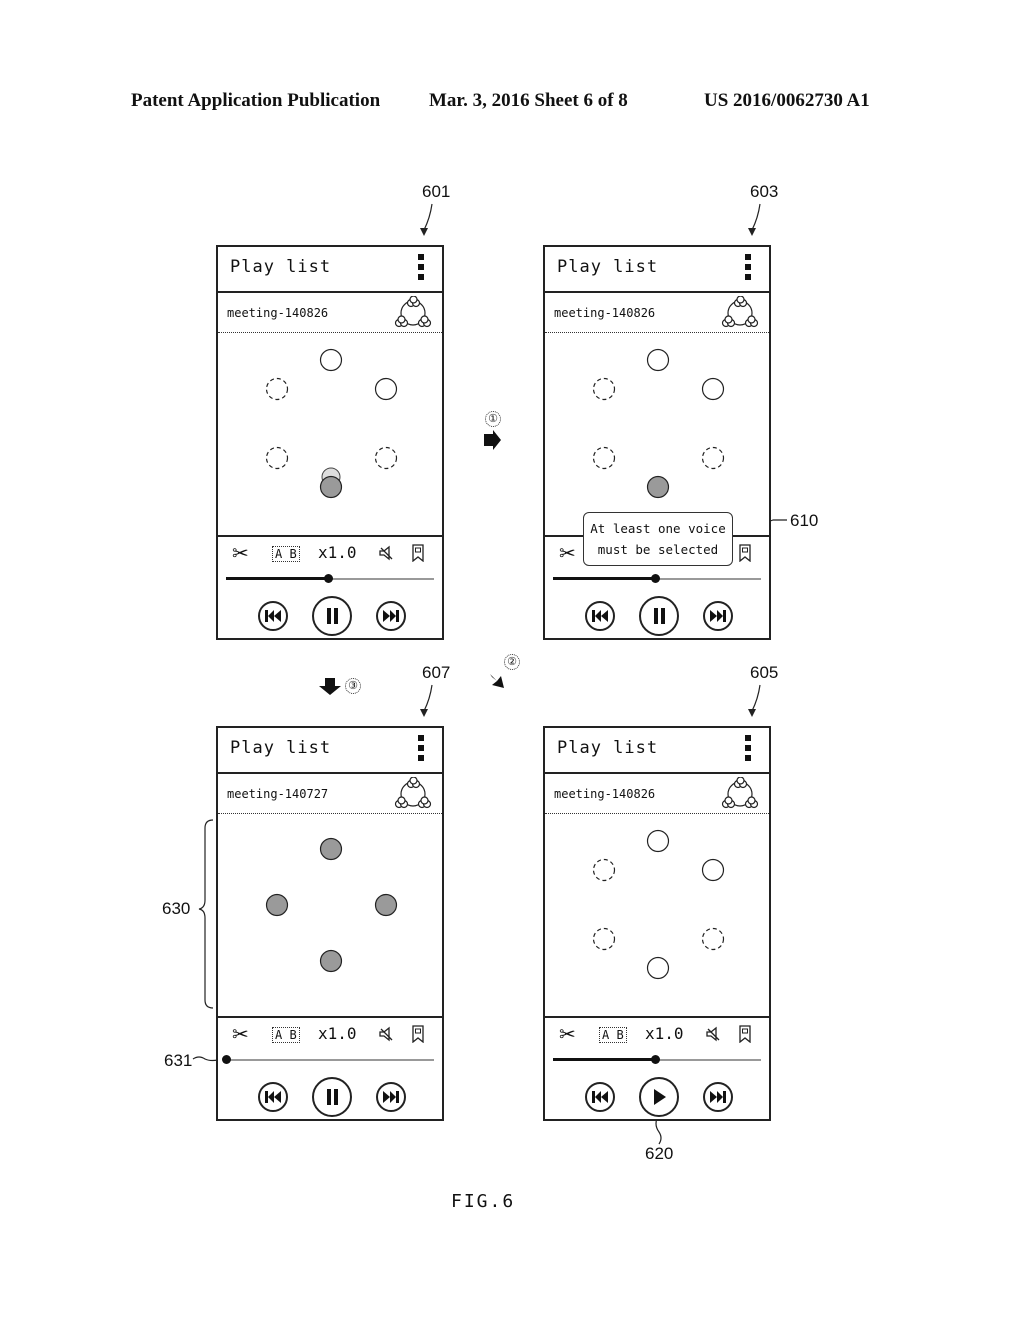 The height and width of the screenshot is (1320, 1024). I want to click on screen-605: Play list meeting-140826 ✂ A B x1.0, so click(657, 923).